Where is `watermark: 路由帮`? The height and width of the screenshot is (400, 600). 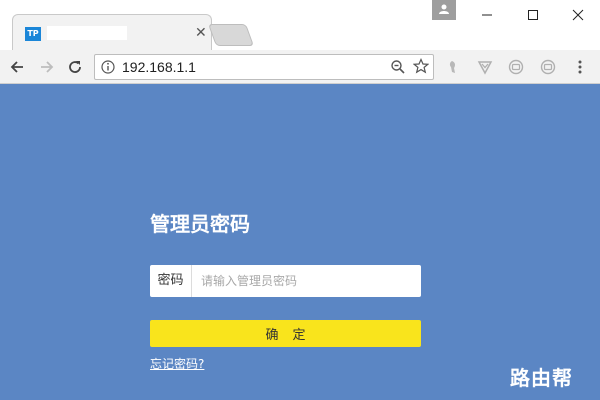
watermark: 路由帮 is located at coordinates (541, 378).